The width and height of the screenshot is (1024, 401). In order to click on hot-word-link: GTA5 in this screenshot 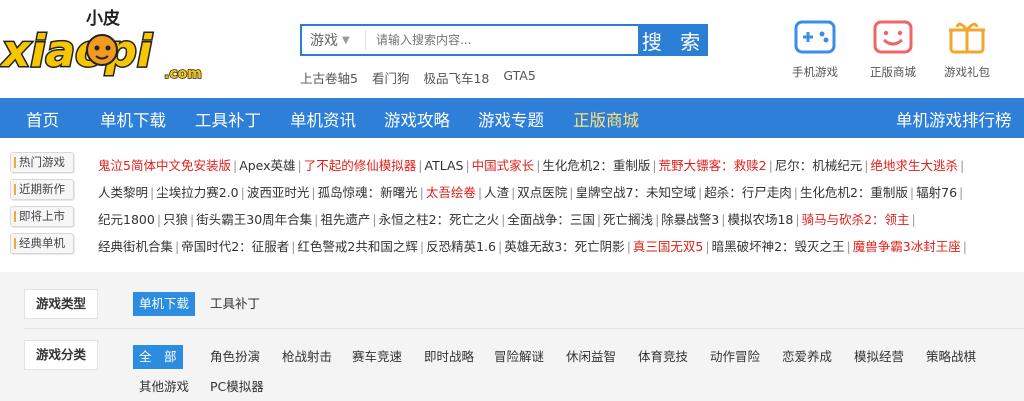, I will do `click(519, 77)`.